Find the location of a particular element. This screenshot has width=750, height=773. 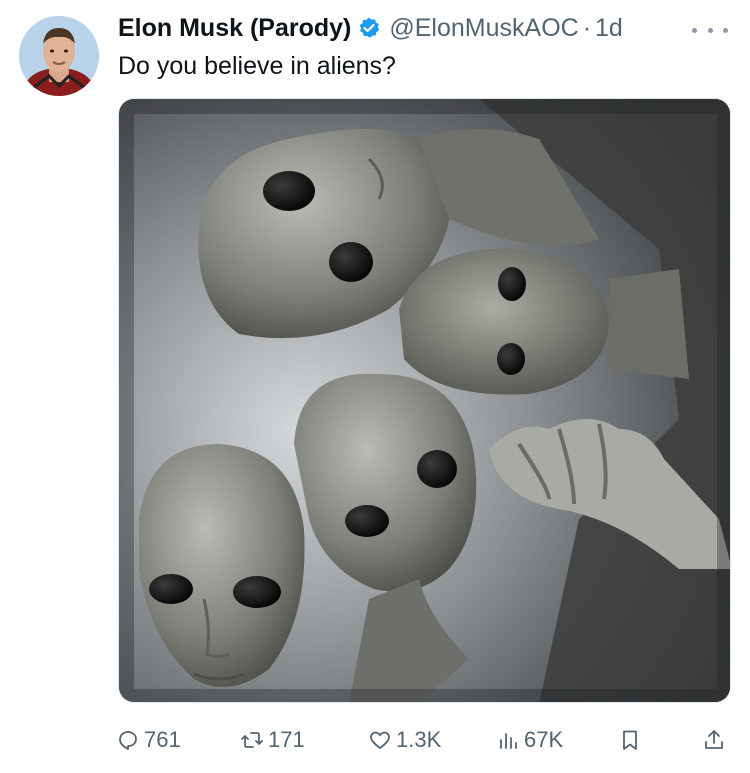

tweet-text: Do you believe in aliens? is located at coordinates (257, 66).